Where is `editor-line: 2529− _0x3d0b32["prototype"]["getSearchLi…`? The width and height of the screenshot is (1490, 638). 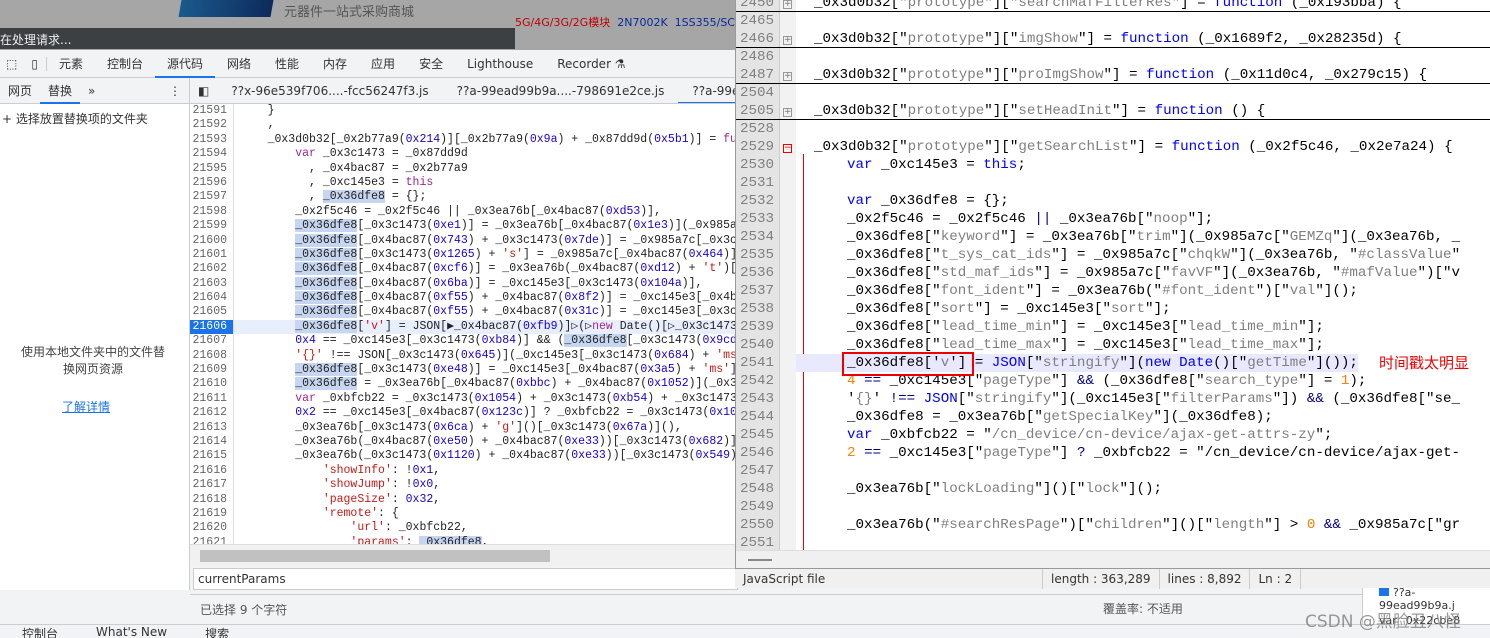 editor-line: 2529− _0x3d0b32["prototype"]["getSearchLi… is located at coordinates (1113, 147).